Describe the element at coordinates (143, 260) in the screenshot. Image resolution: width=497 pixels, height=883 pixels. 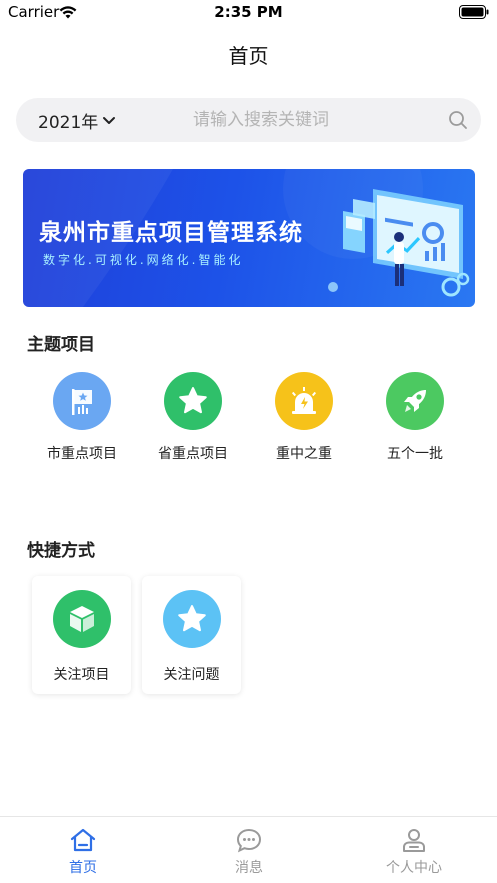
I see `banner-subtitle: 数字化.可视化.网络化.智能化` at that location.